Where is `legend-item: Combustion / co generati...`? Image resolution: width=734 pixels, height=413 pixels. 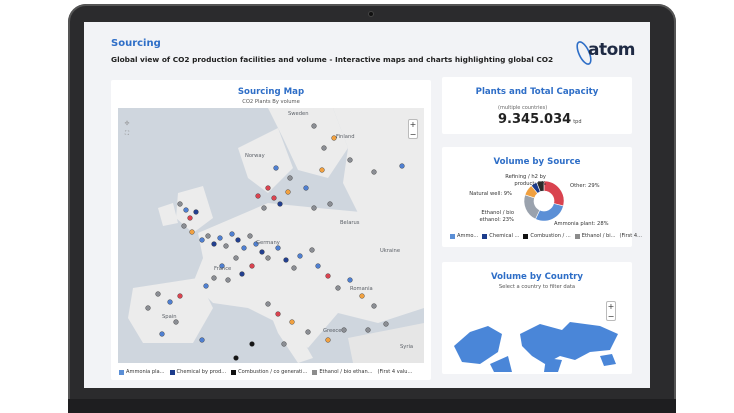 legend-item: Combustion / co generati... is located at coordinates (269, 372).